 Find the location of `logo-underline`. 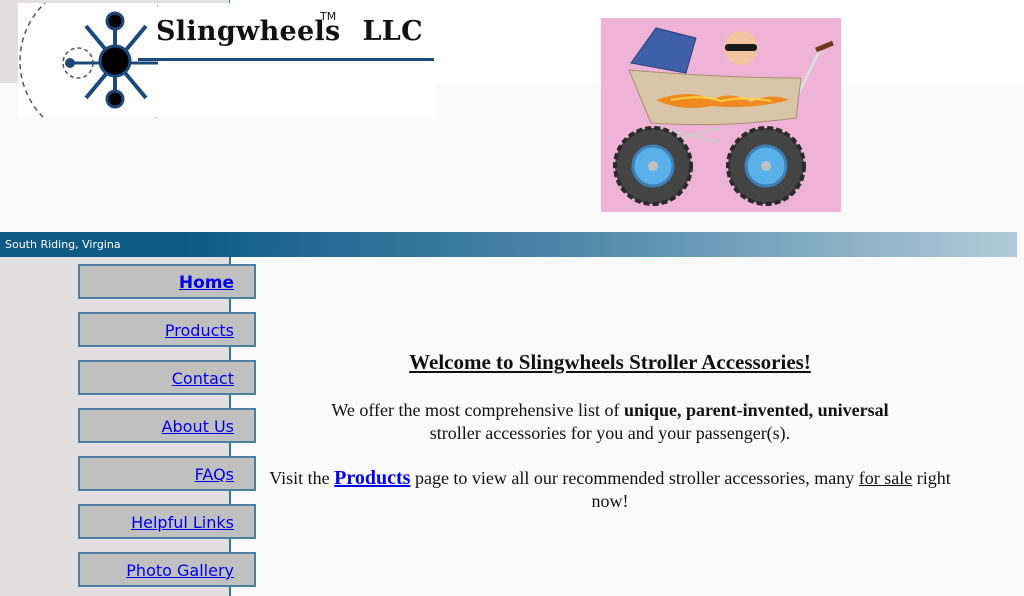

logo-underline is located at coordinates (286, 59).